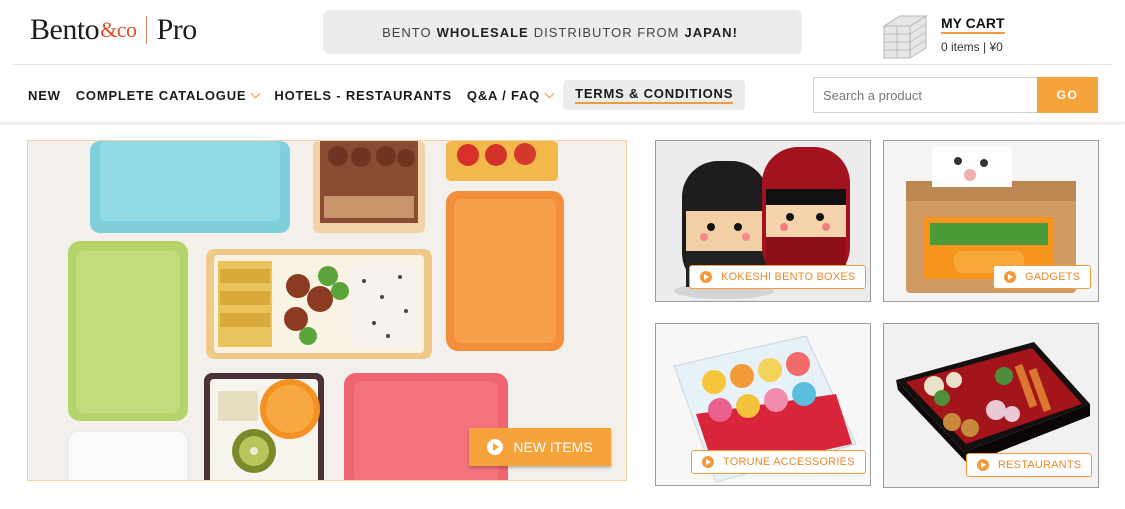 The image size is (1125, 509). I want to click on nav-item-label: Q&A / FAQ, so click(503, 95).